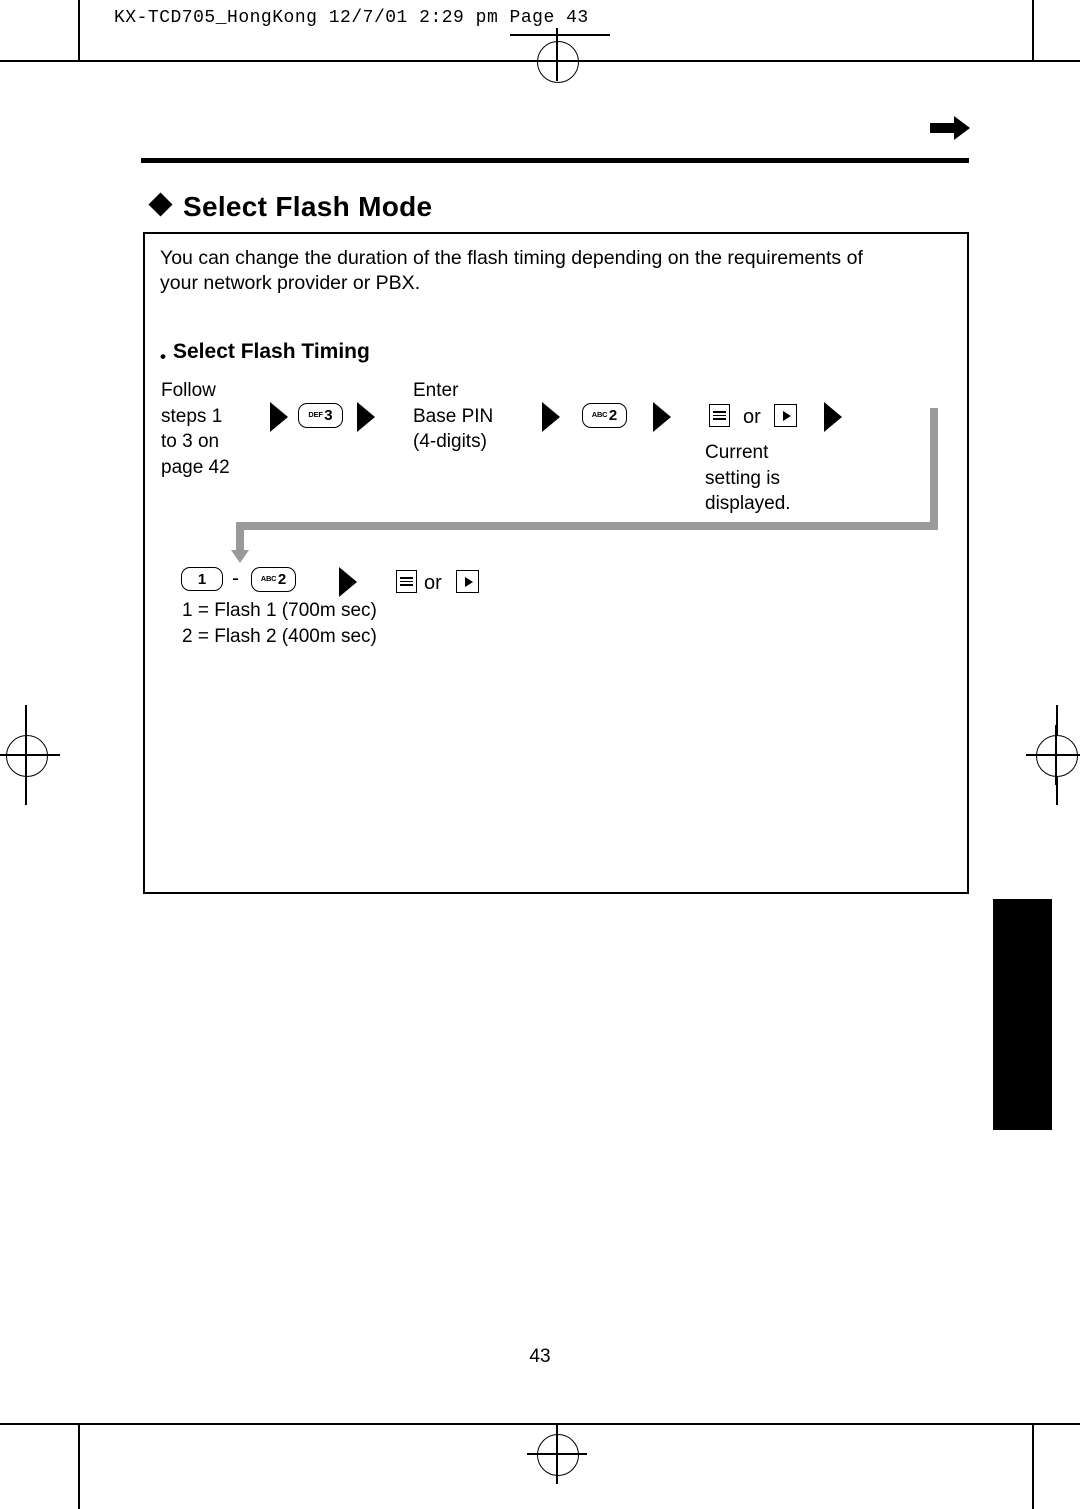 This screenshot has height=1509, width=1080. I want to click on registration-cross-bottom-v, so click(557, 1454).